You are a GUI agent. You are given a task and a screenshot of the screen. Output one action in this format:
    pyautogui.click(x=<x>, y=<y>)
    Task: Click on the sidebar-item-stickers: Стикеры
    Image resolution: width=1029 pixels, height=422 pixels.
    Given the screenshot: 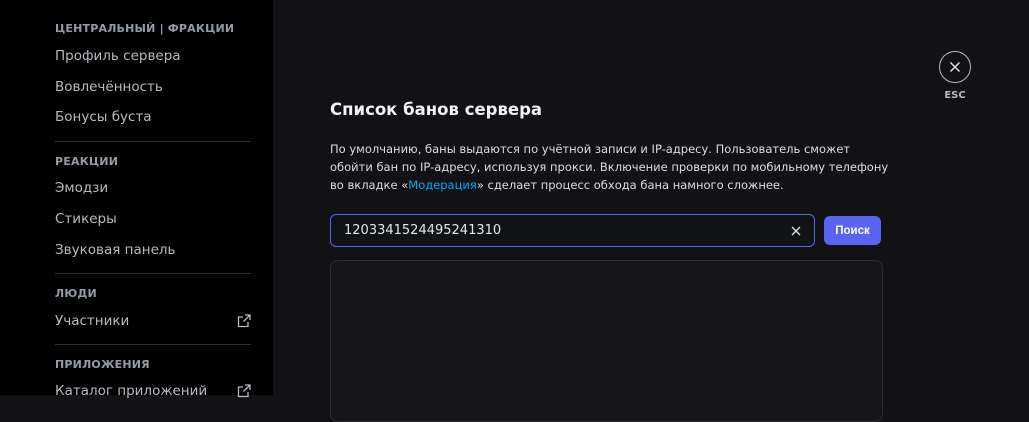 What is the action you would take?
    pyautogui.click(x=153, y=219)
    